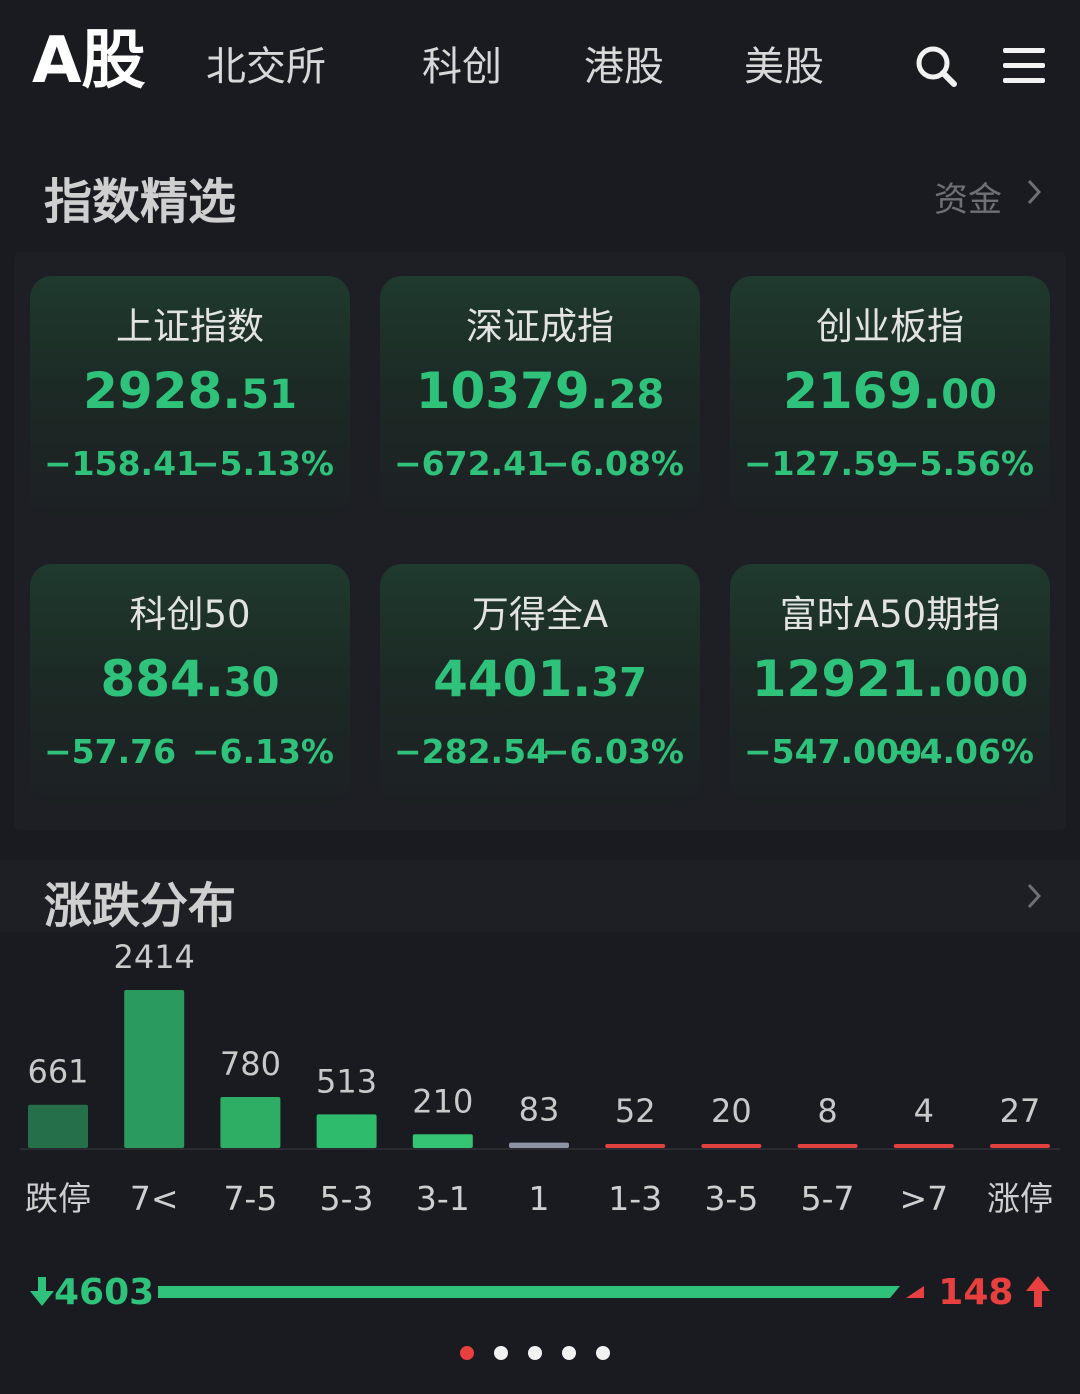 This screenshot has width=1080, height=1394. I want to click on index-name: 创业板指, so click(890, 326).